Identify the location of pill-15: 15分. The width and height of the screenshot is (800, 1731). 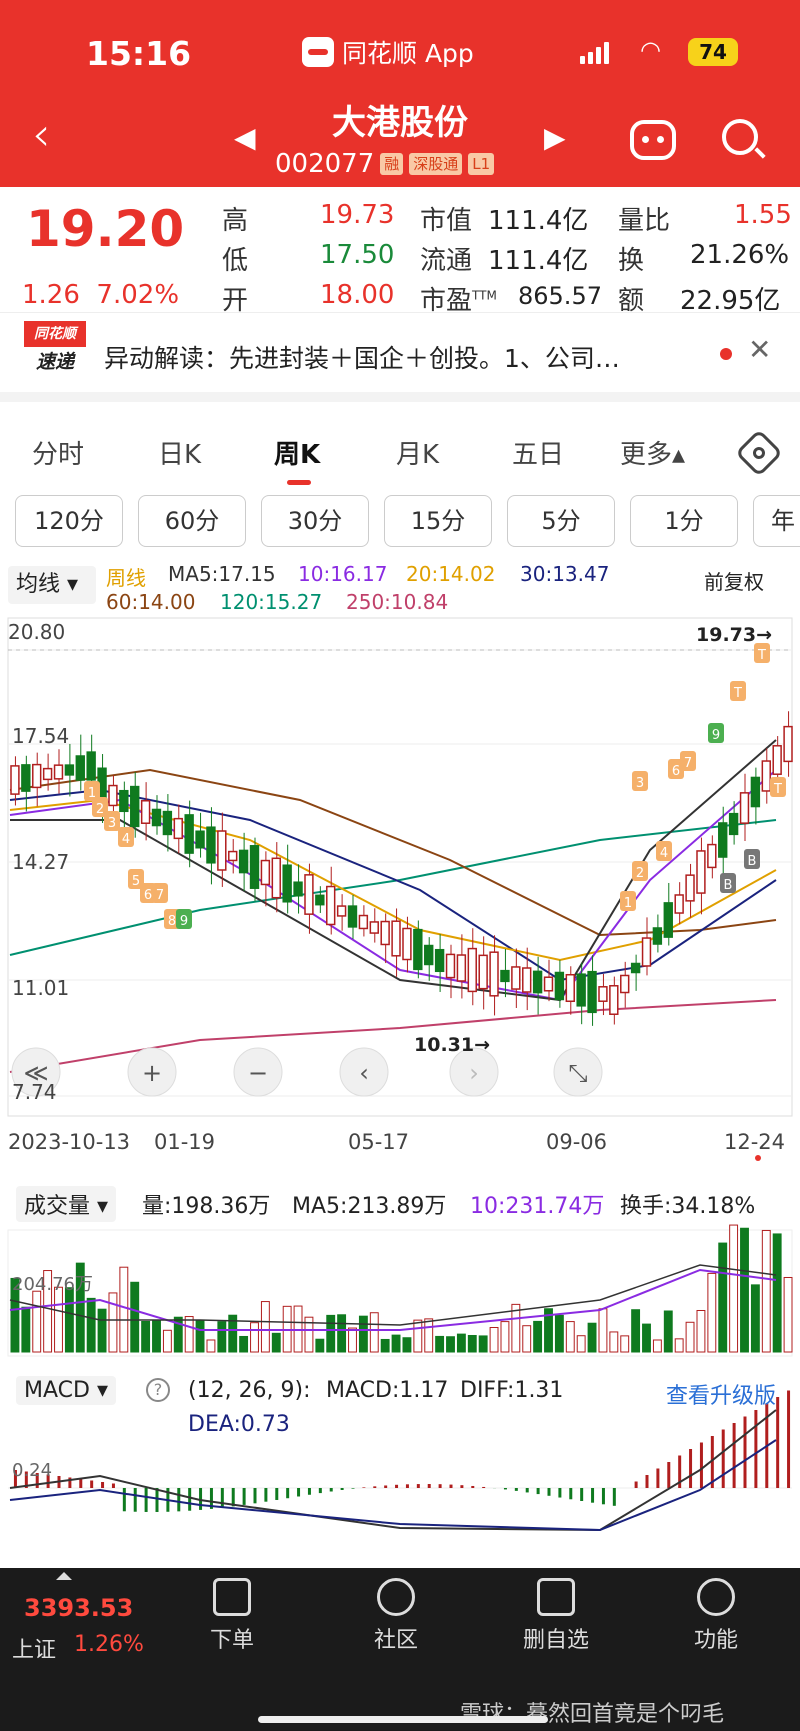
(438, 521).